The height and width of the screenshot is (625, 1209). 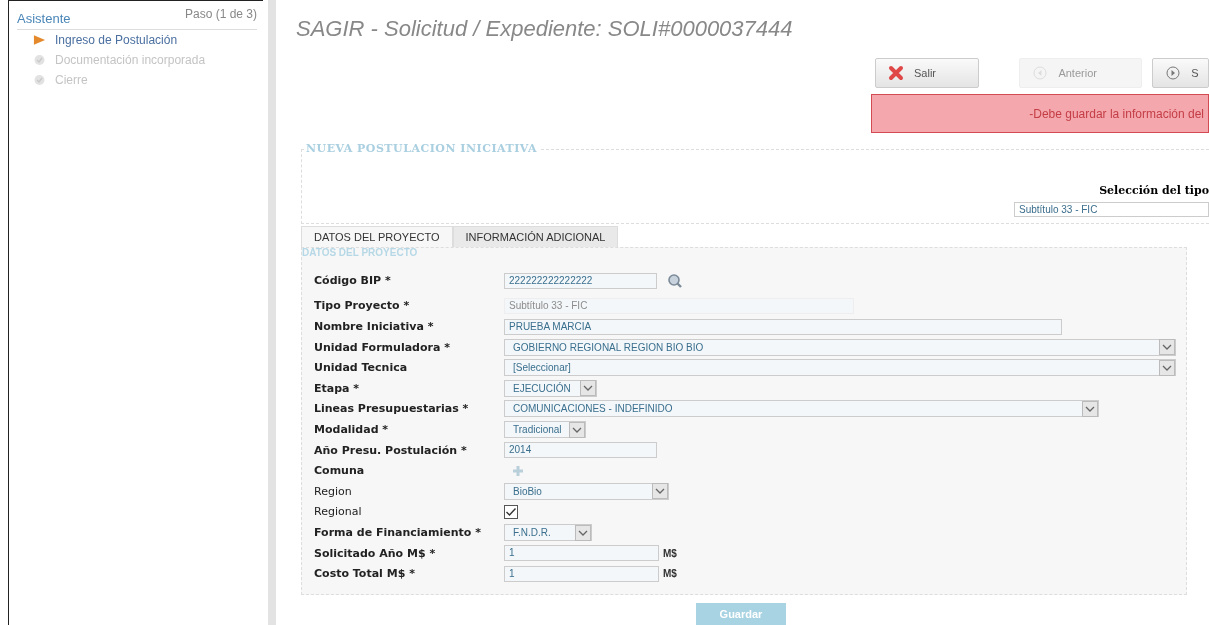 What do you see at coordinates (365, 574) in the screenshot?
I see `field-label: Costo Total M$ *` at bounding box center [365, 574].